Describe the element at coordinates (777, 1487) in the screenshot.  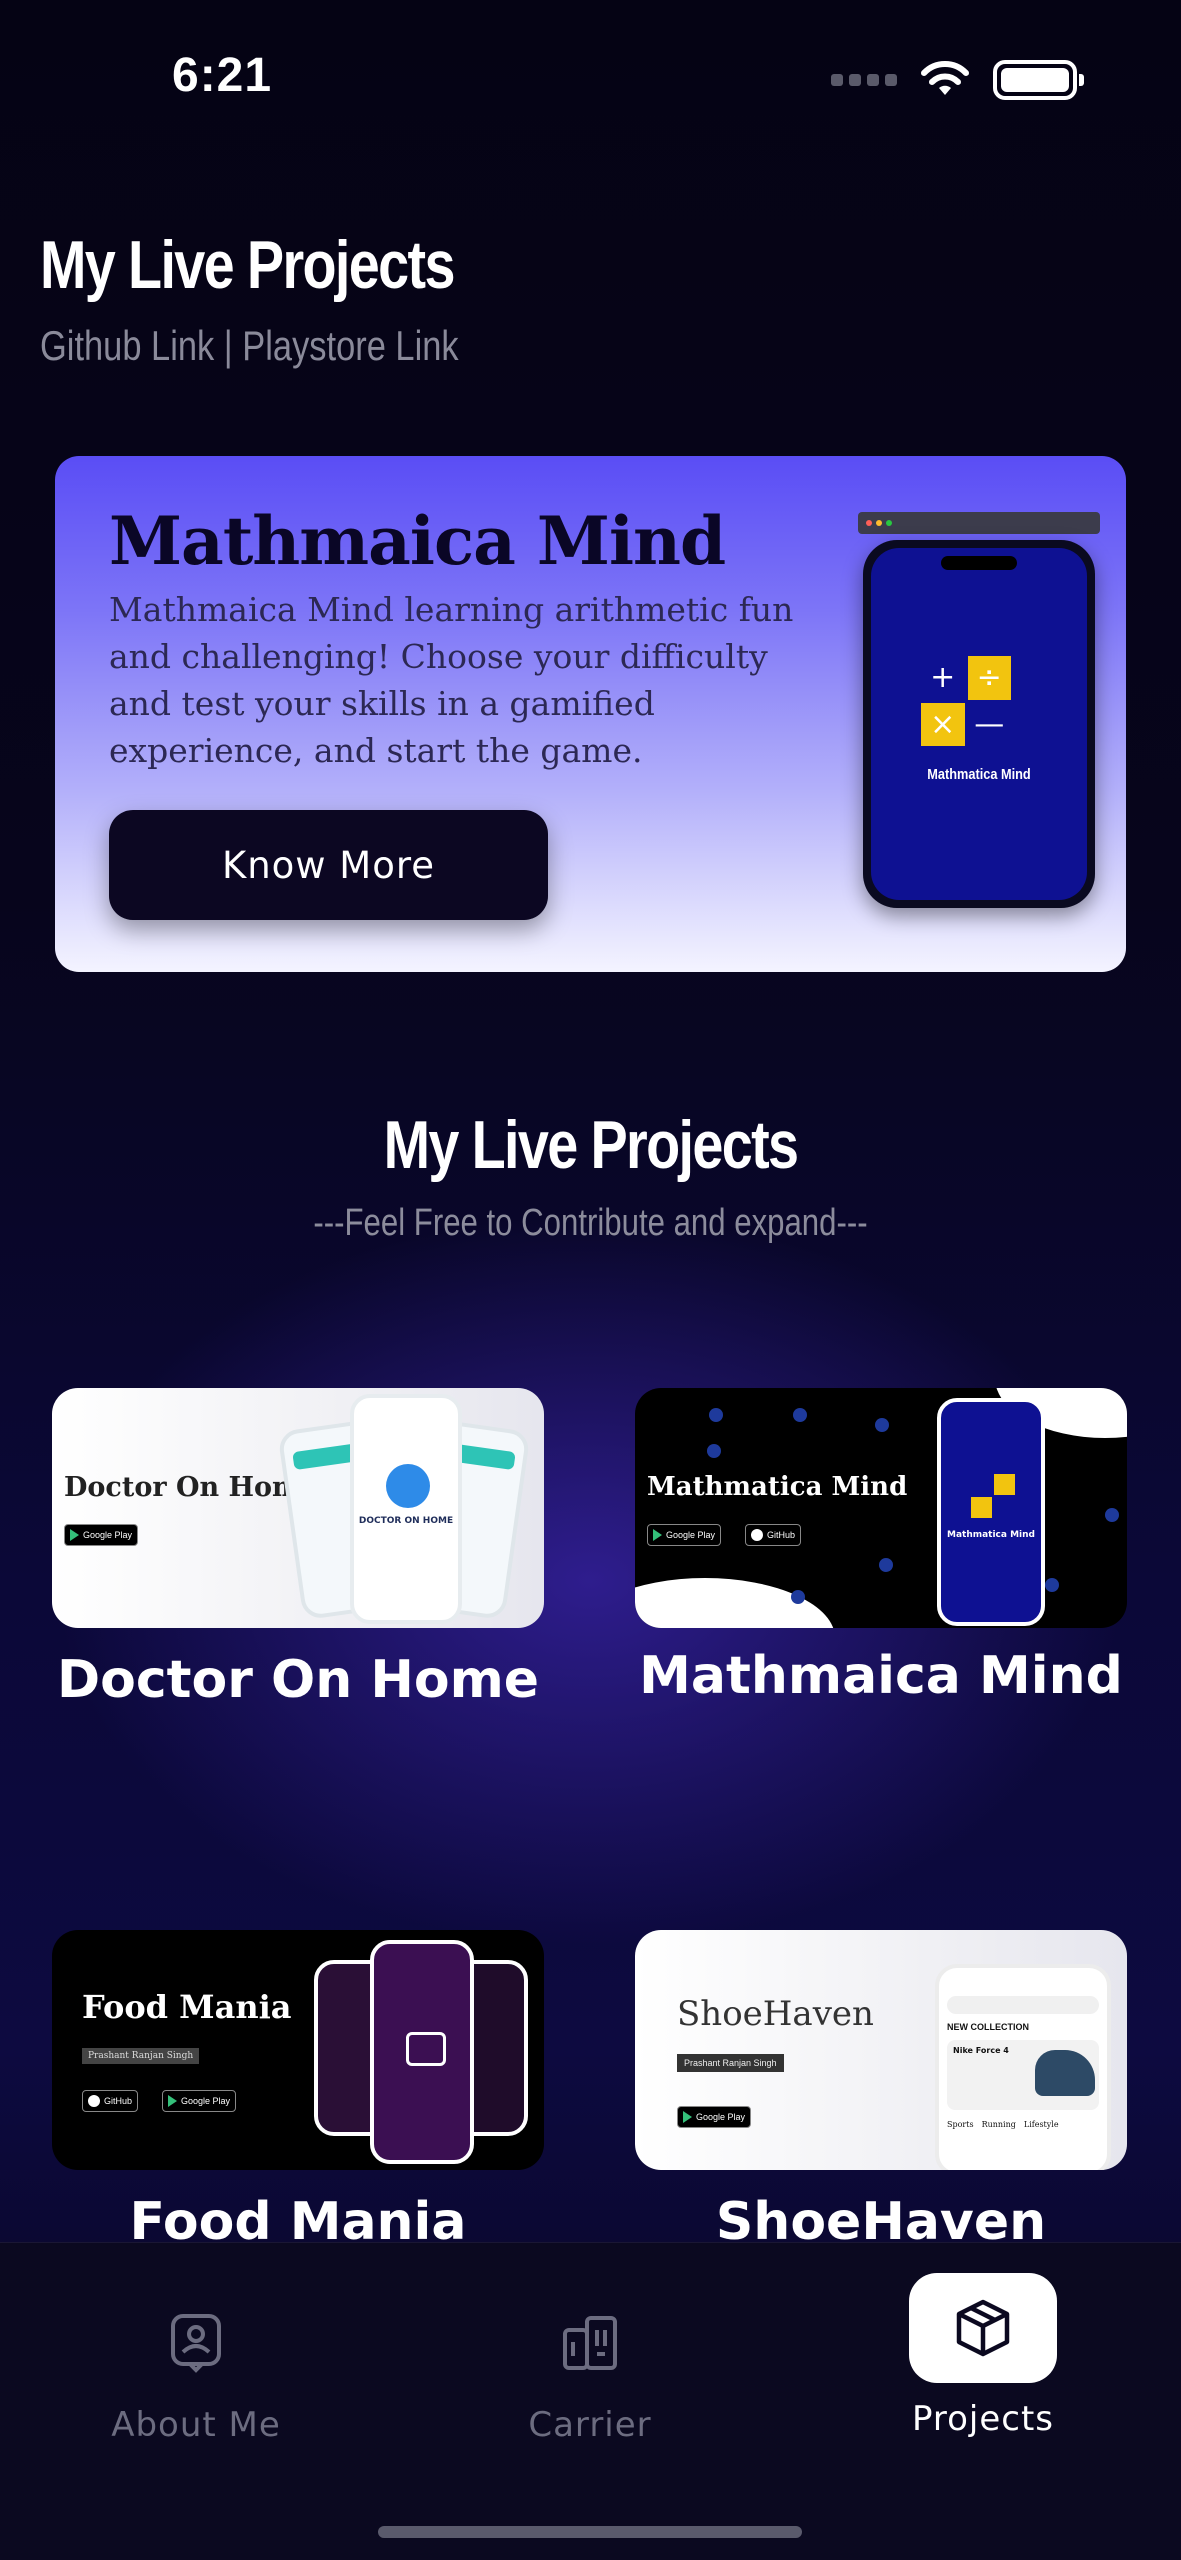
I see `thumb-title: Mathmatica Mind` at that location.